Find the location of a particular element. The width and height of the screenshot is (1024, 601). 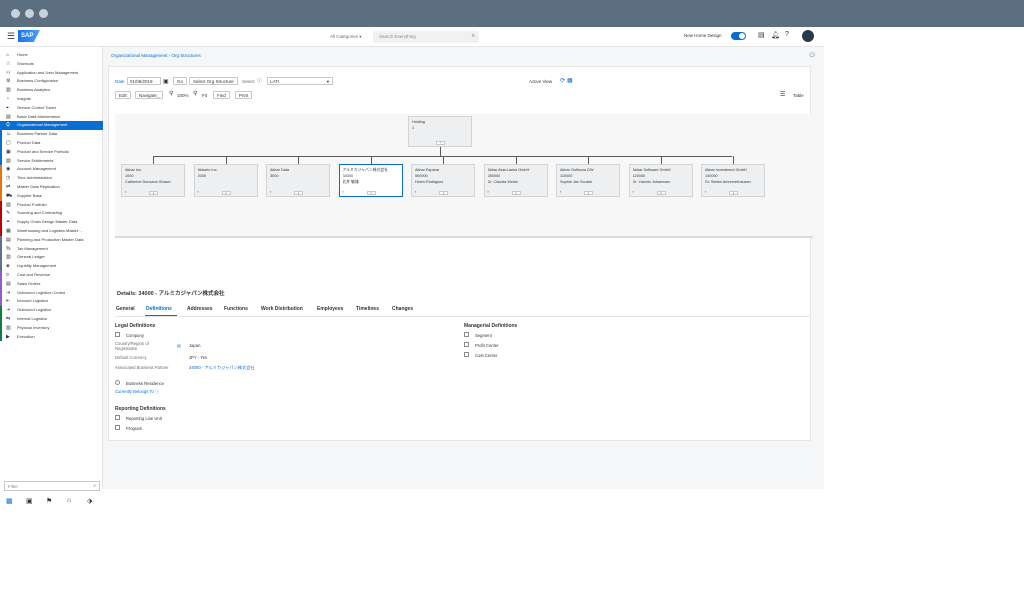

sidebar-item: ▥ Business Analytics is located at coordinates (51, 90).